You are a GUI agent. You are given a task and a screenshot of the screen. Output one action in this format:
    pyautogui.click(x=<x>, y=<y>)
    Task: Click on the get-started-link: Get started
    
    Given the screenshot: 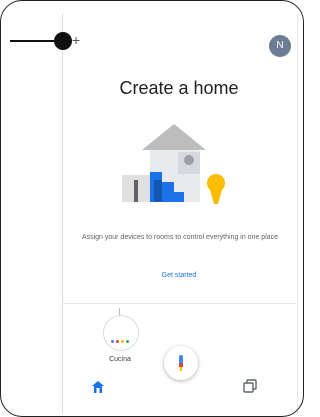 What is the action you would take?
    pyautogui.click(x=179, y=275)
    